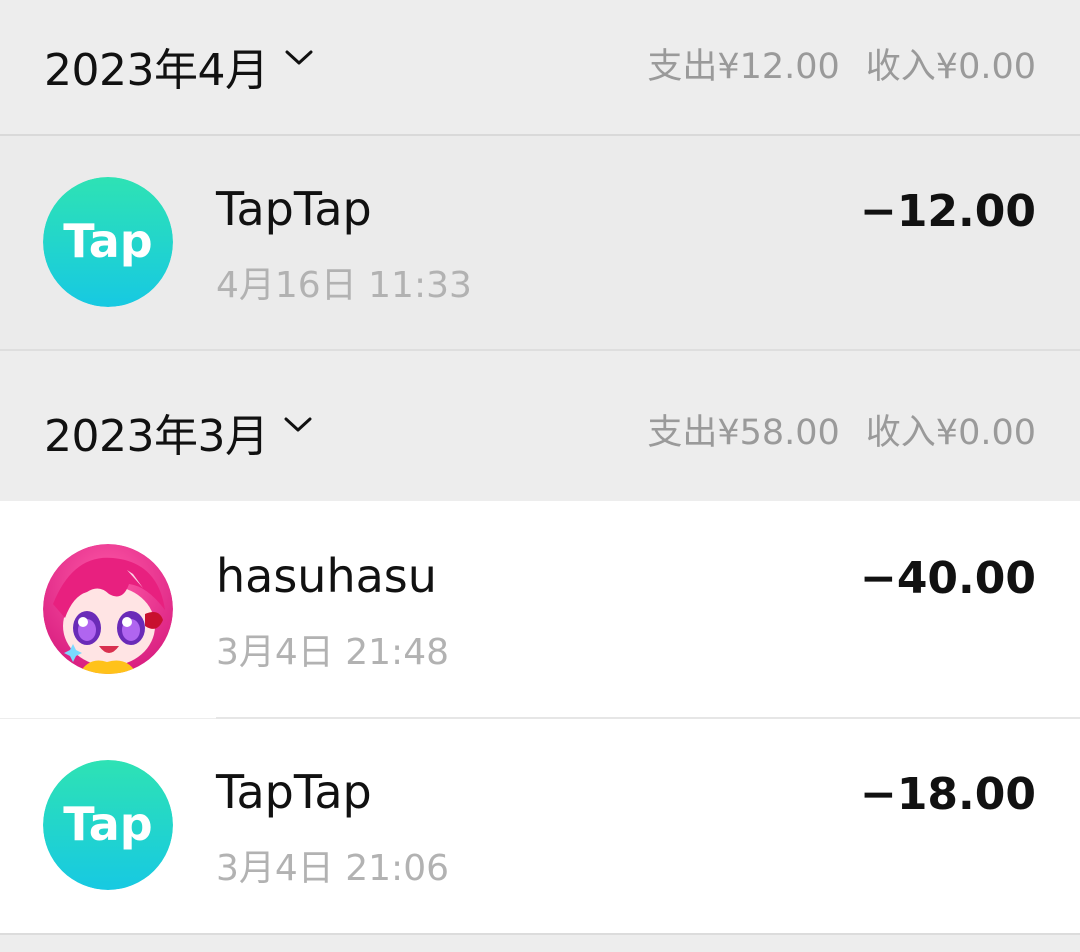  I want to click on month-title: 2023年3月, so click(156, 432).